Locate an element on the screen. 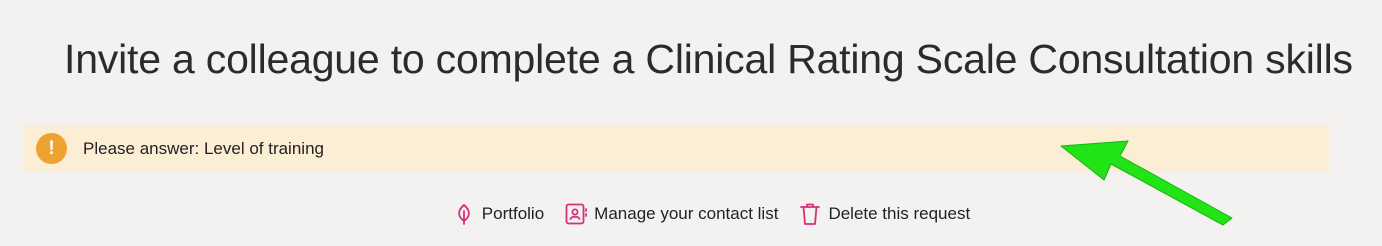 The width and height of the screenshot is (1382, 246). delete-request-label: Delete this request is located at coordinates (899, 213).